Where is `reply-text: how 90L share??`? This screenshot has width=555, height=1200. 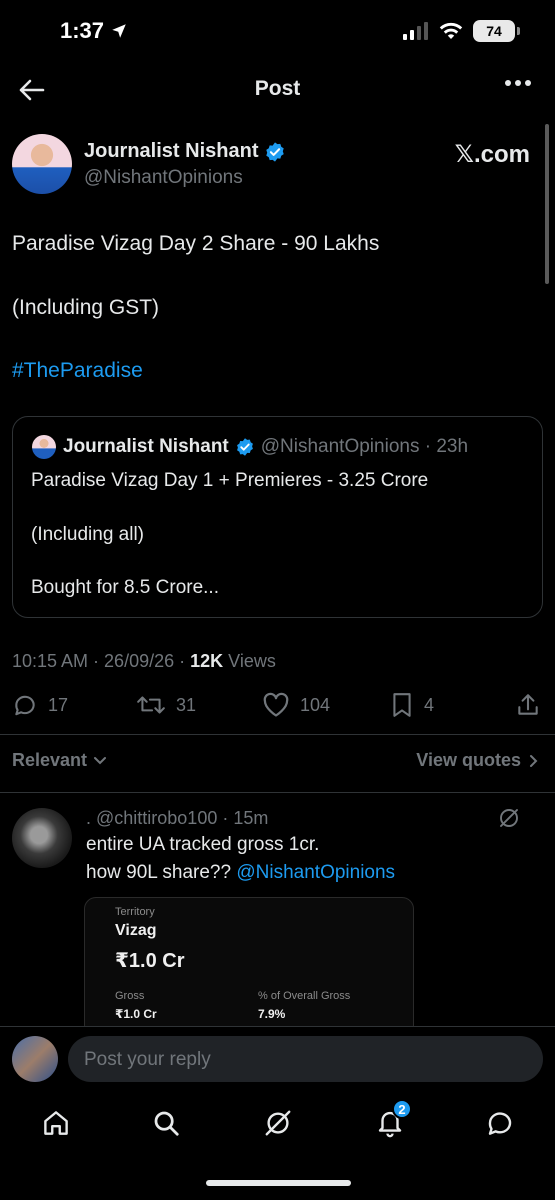 reply-text: how 90L share?? is located at coordinates (161, 872).